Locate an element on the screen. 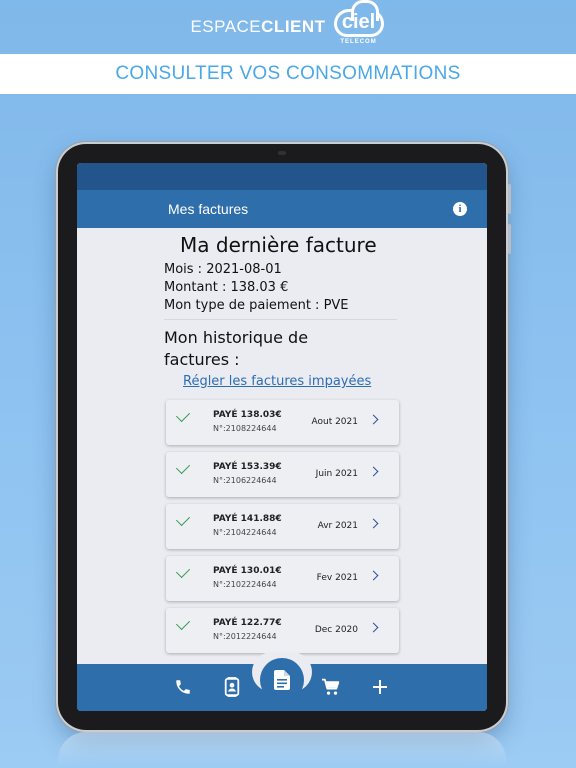  contacts-icon is located at coordinates (232, 687).